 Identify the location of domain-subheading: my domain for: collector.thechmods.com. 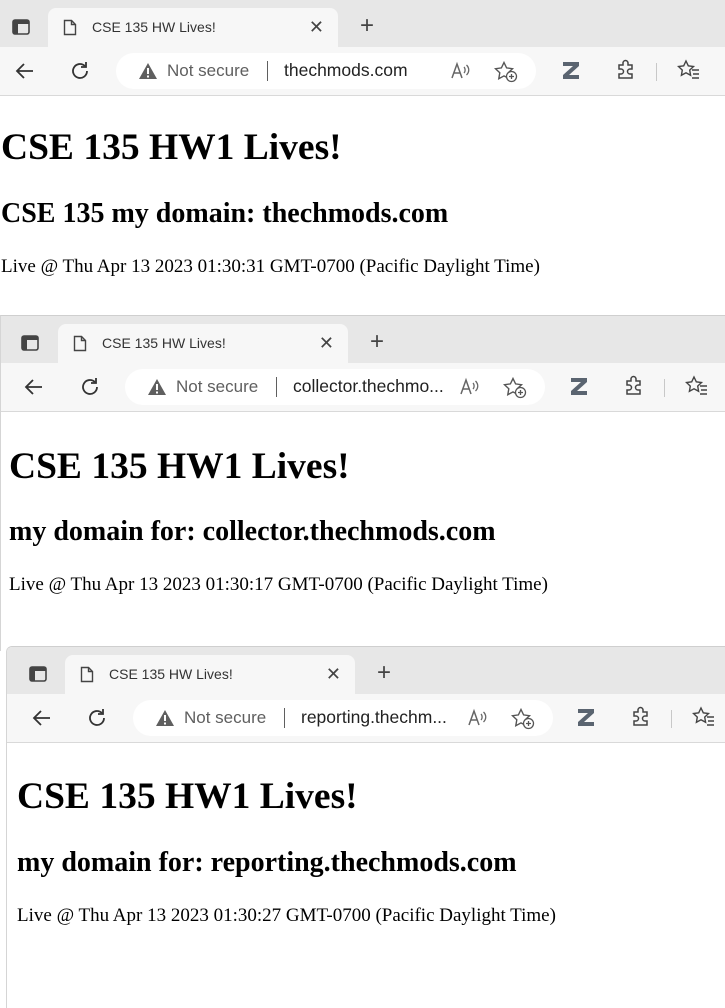
(252, 531).